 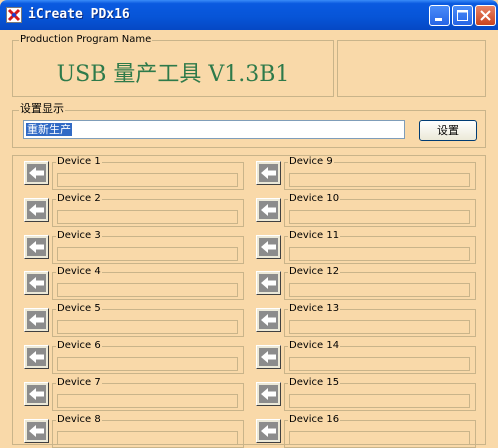 I want to click on device-label: Device 15, so click(x=314, y=382).